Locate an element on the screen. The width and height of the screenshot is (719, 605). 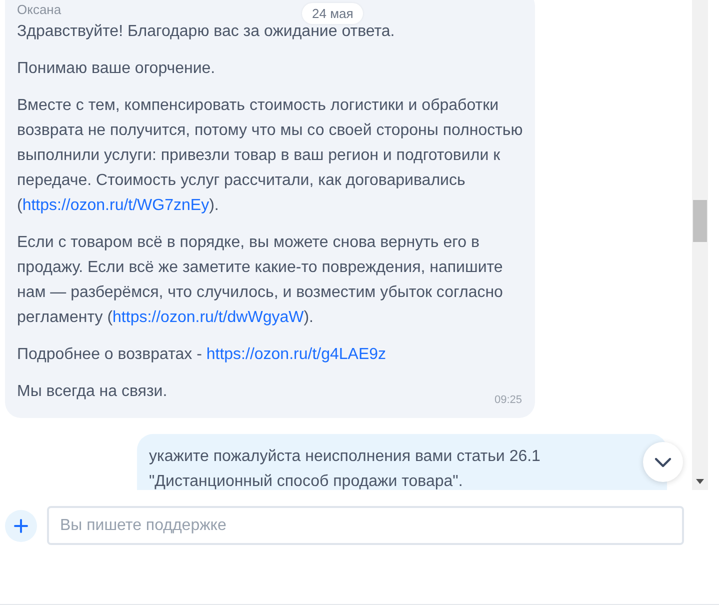
scrollbar-thumb is located at coordinates (700, 221).